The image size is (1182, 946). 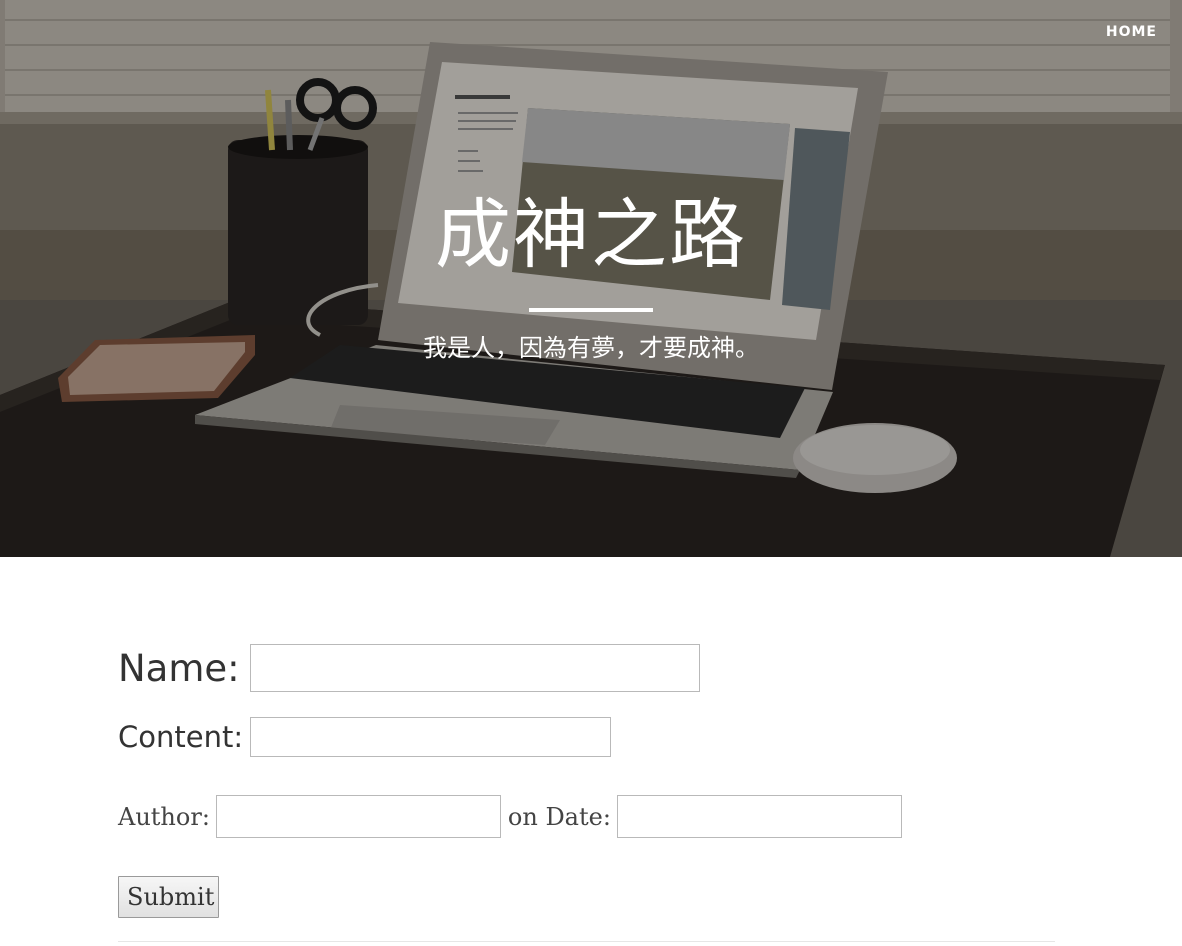 I want to click on site-subtitle: 我是人，因為有夢，才要成神。, so click(x=591, y=348).